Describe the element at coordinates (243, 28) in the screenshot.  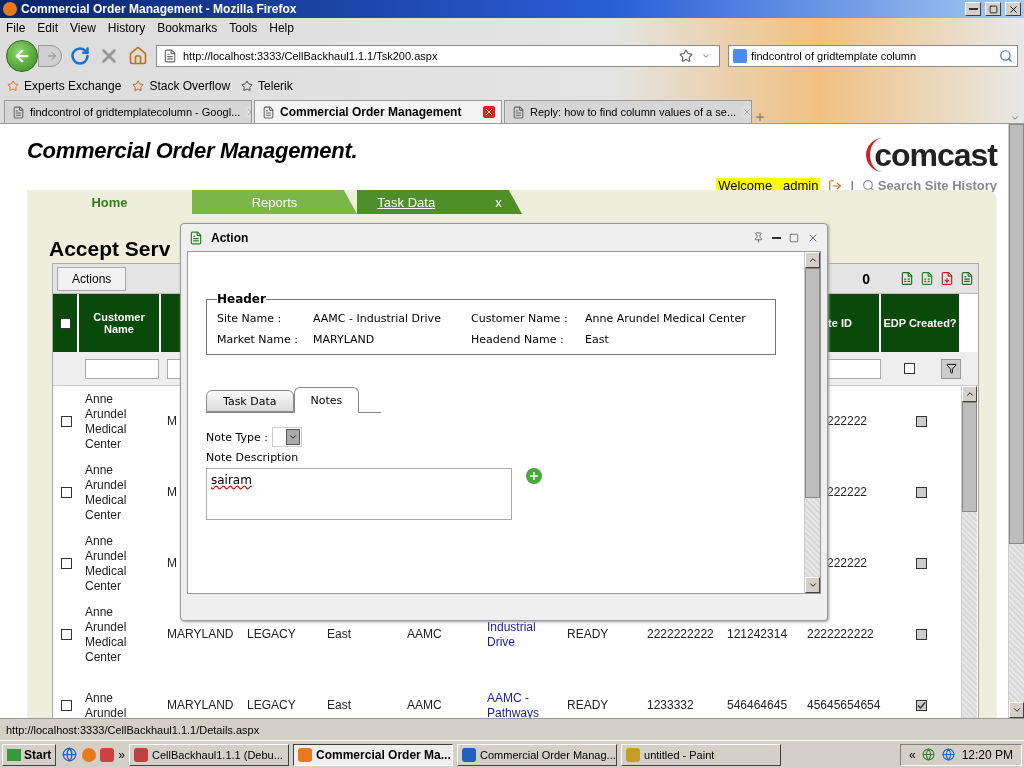
I see `menu-item: Tools` at that location.